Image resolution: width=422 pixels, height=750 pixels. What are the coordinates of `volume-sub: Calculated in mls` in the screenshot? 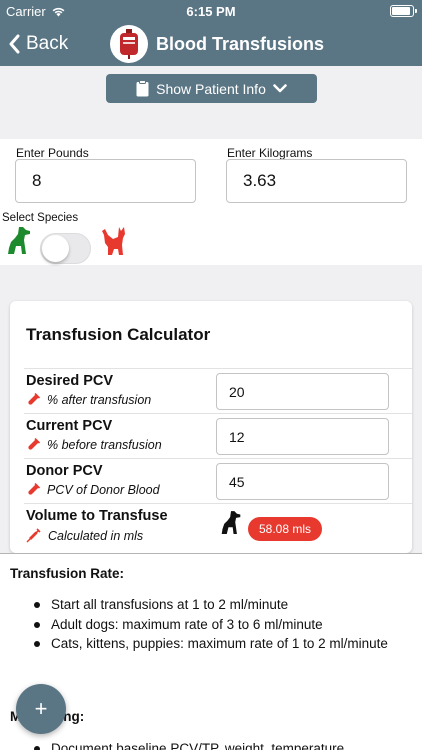 It's located at (84, 535).